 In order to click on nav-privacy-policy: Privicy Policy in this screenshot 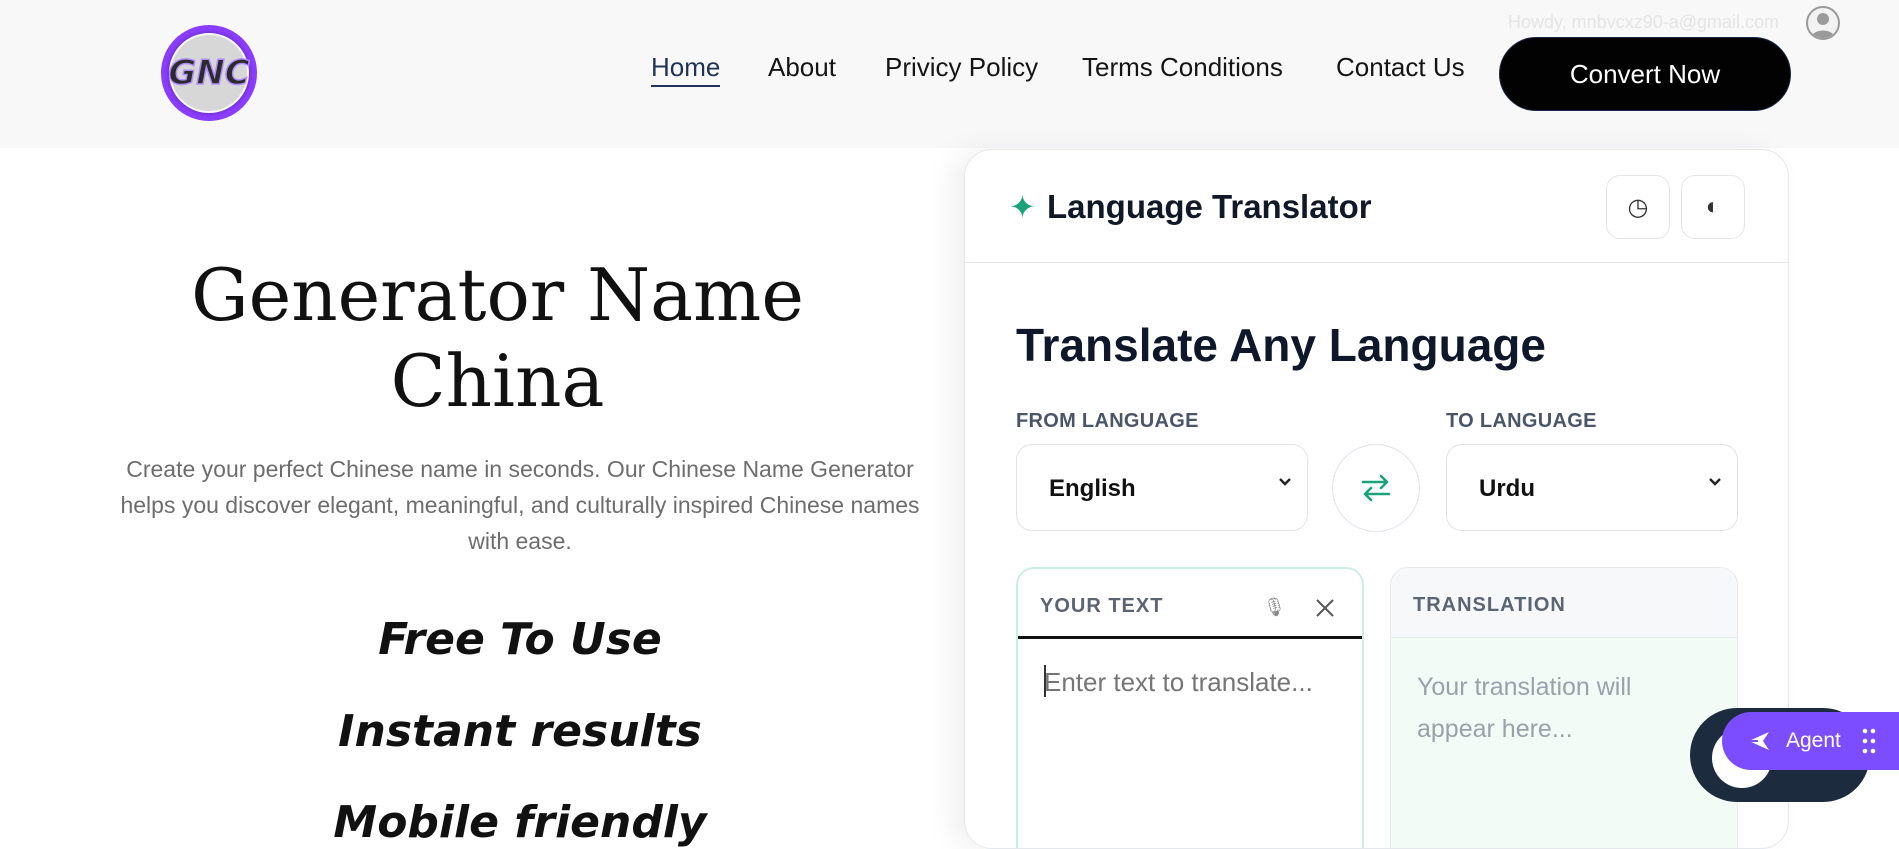, I will do `click(961, 67)`.